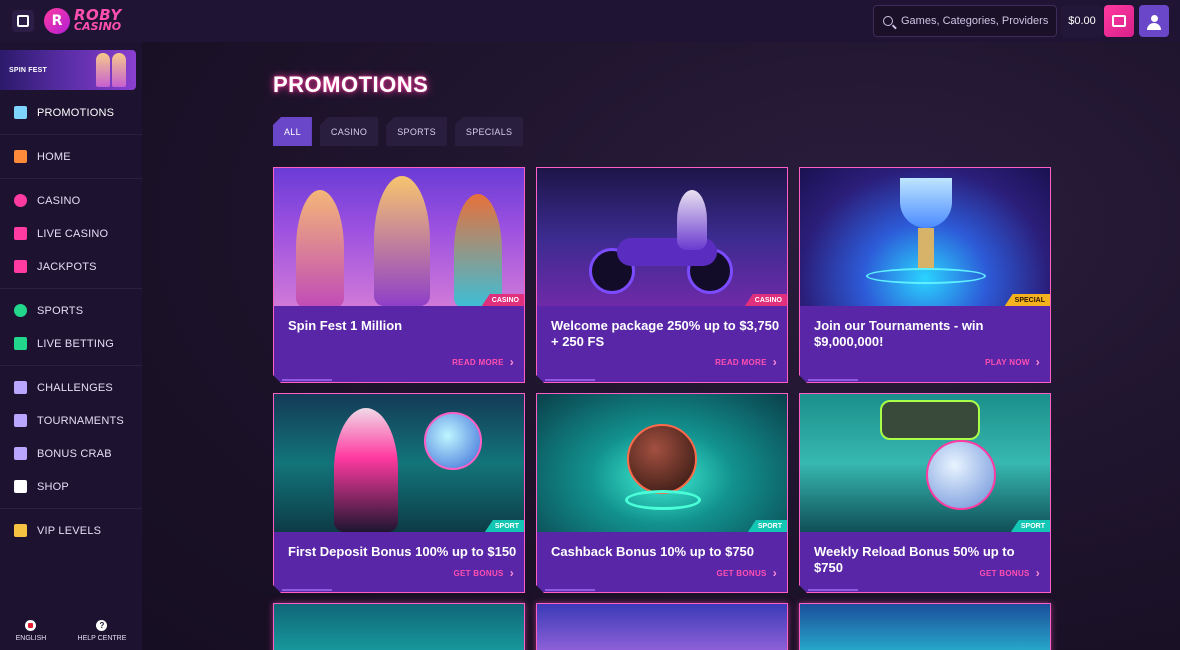  I want to click on search-box, so click(965, 21).